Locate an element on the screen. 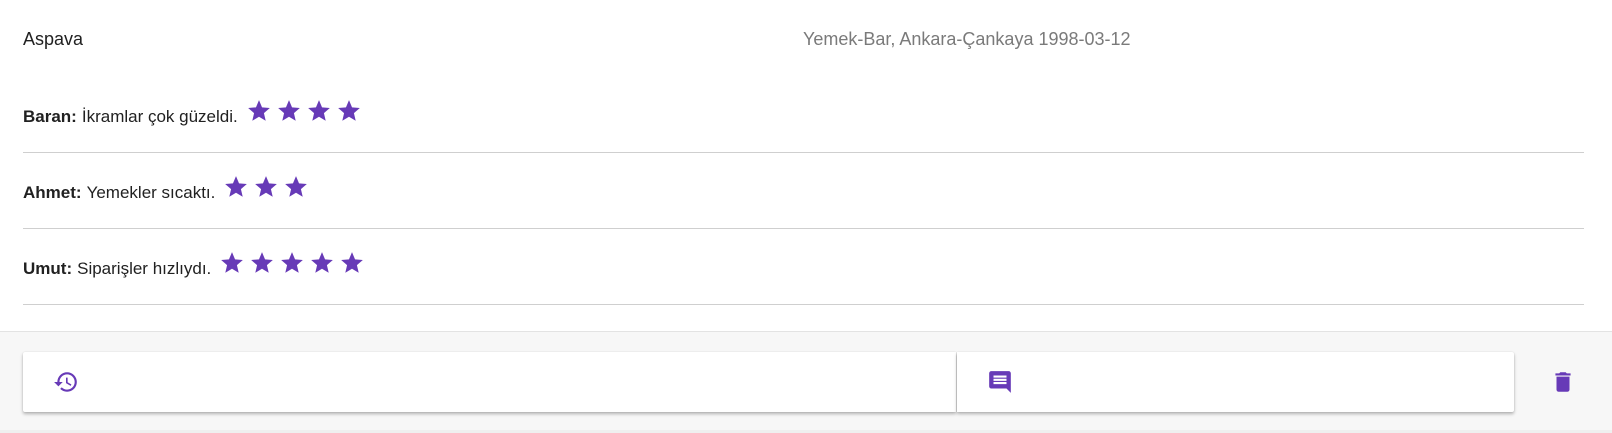 The image size is (1612, 433). restaurant-name: Aspava is located at coordinates (53, 39).